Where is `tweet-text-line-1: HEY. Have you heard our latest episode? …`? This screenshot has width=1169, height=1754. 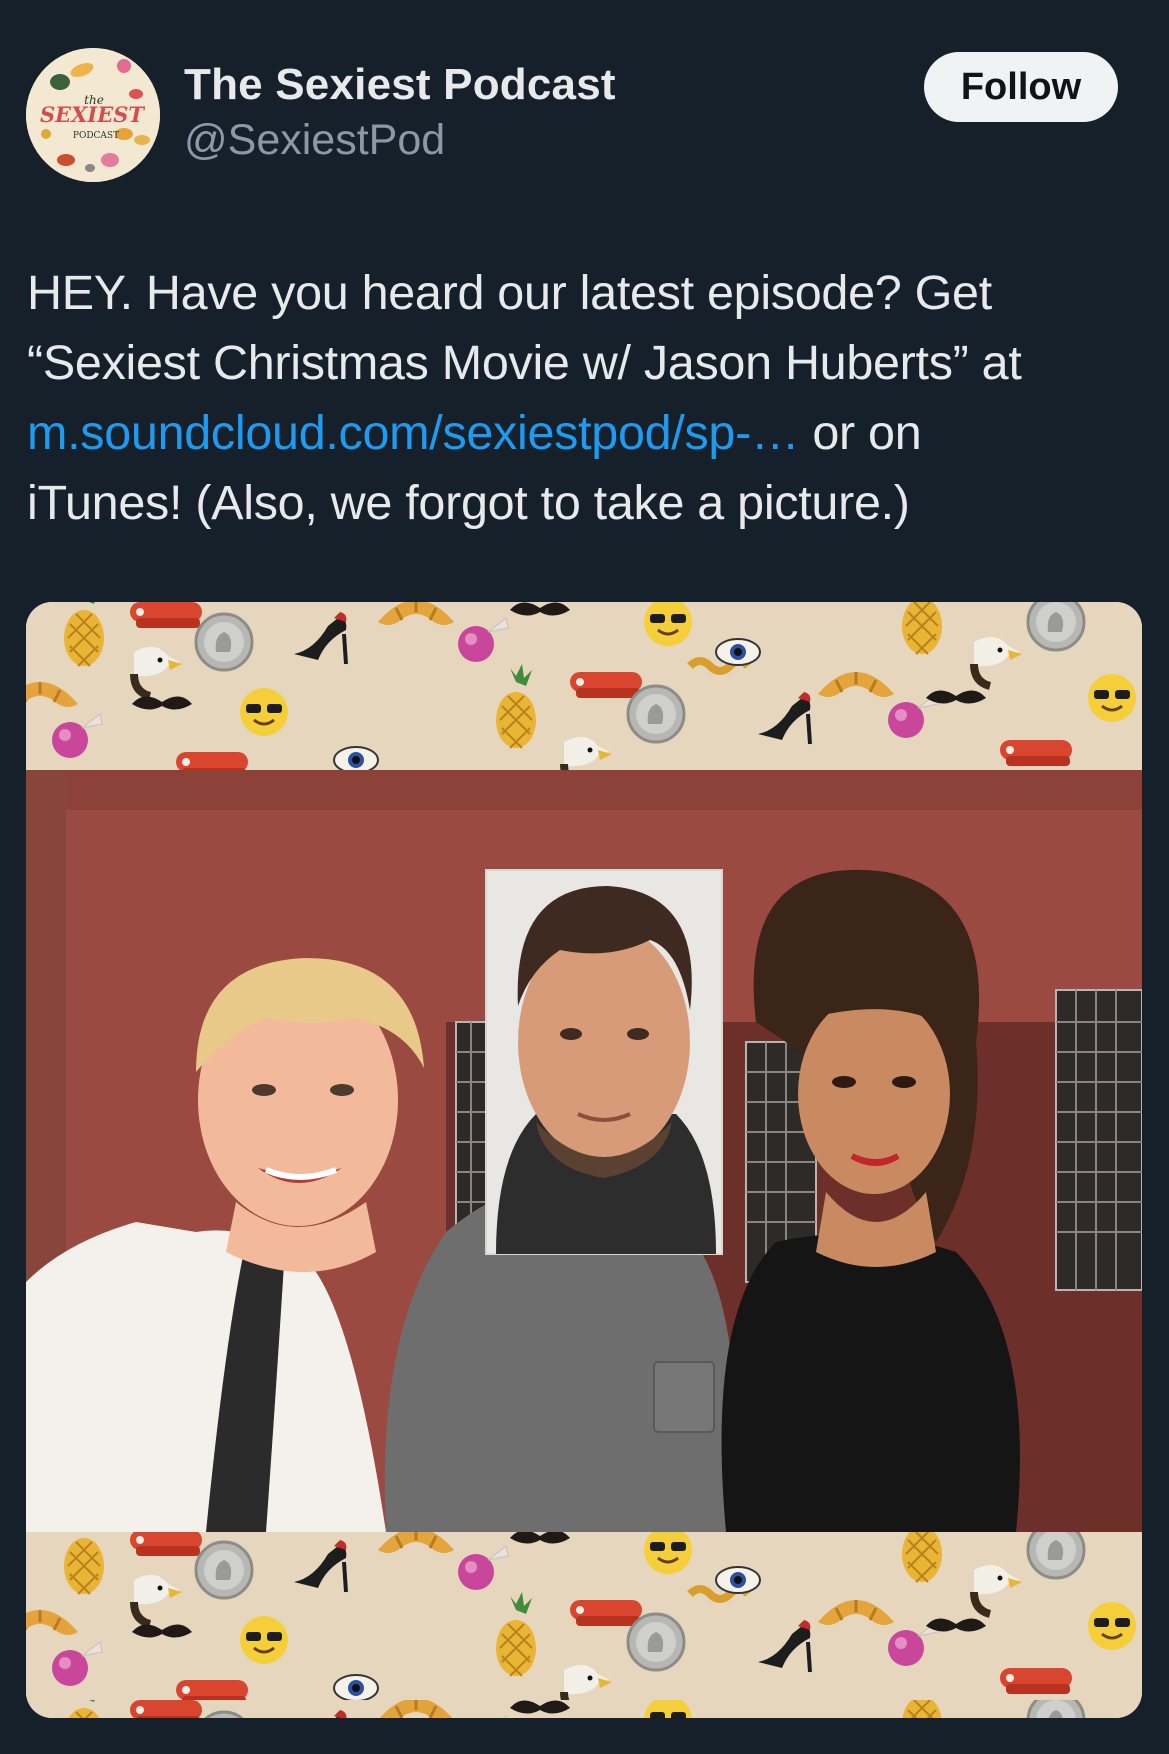
tweet-text-line-1: HEY. Have you heard our latest episode? … is located at coordinates (509, 293).